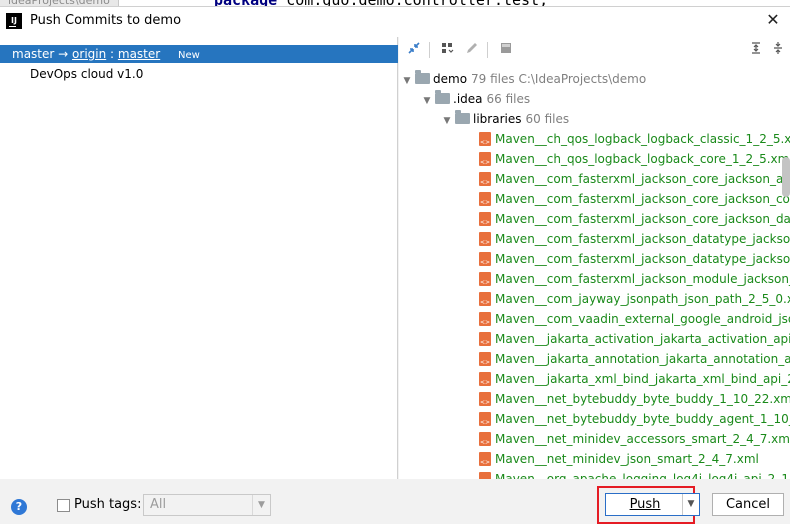  Describe the element at coordinates (395, 501) in the screenshot. I see `dialog-footer: ? Push tags: All ▼ Push ▼ Cancel` at that location.